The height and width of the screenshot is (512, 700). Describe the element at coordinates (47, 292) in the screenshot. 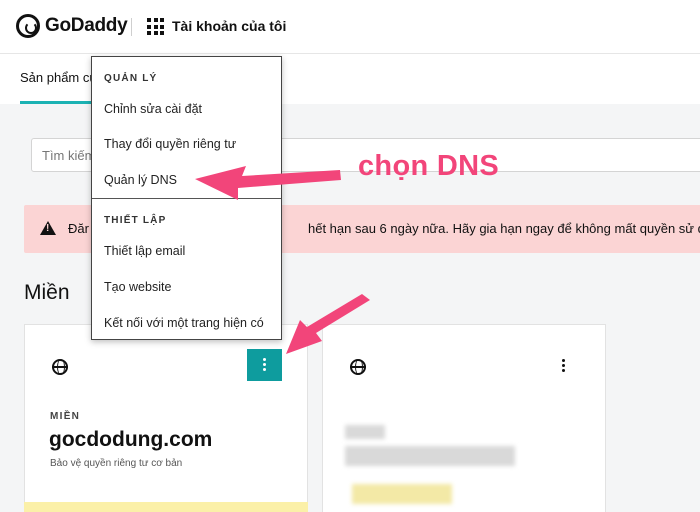

I see `domains-section-title: Miền` at that location.